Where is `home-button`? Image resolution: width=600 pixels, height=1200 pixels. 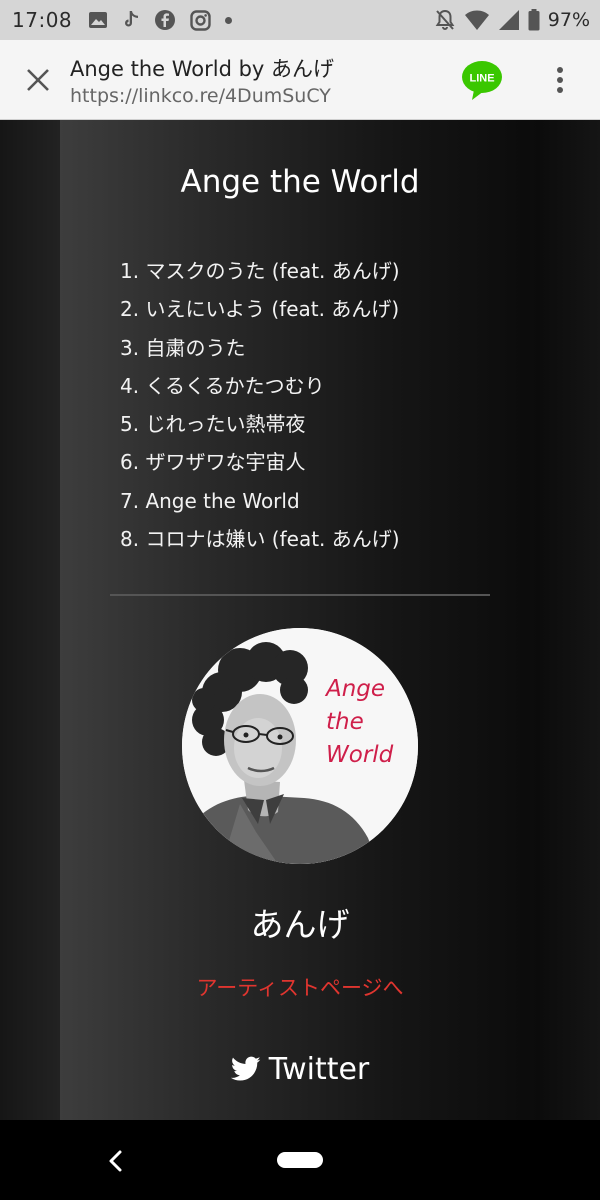 home-button is located at coordinates (300, 1160).